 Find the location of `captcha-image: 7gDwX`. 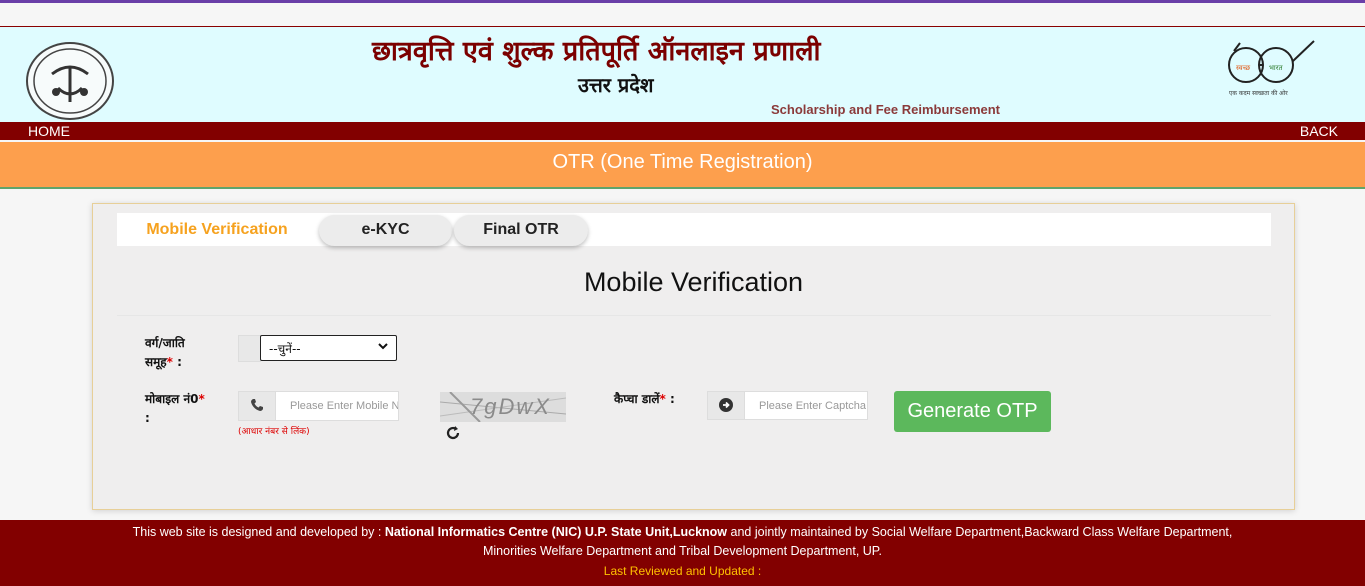

captcha-image: 7gDwX is located at coordinates (503, 407).